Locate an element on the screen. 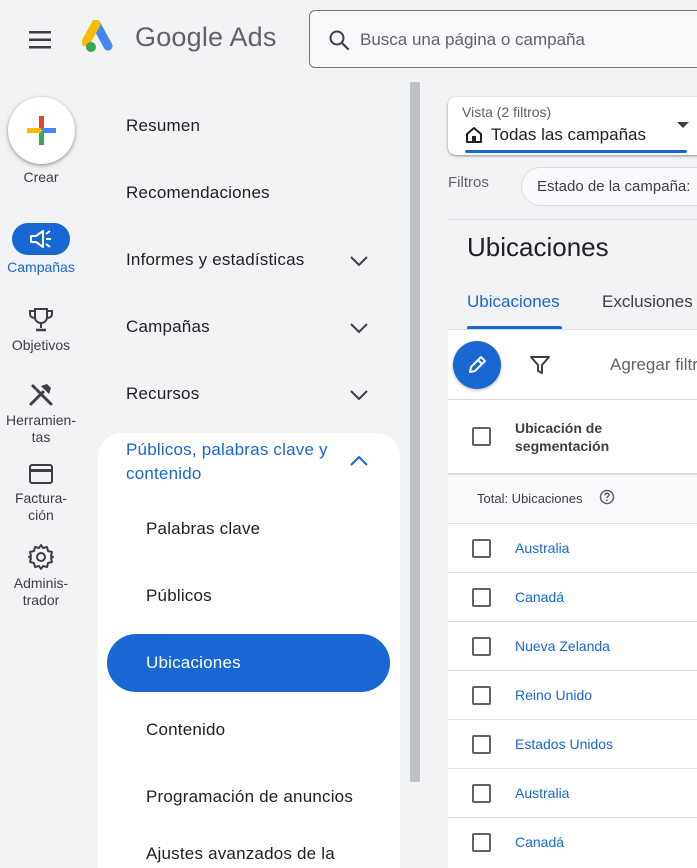 The width and height of the screenshot is (697, 868). add-filter-button: Agregar filtro is located at coordinates (653, 365).